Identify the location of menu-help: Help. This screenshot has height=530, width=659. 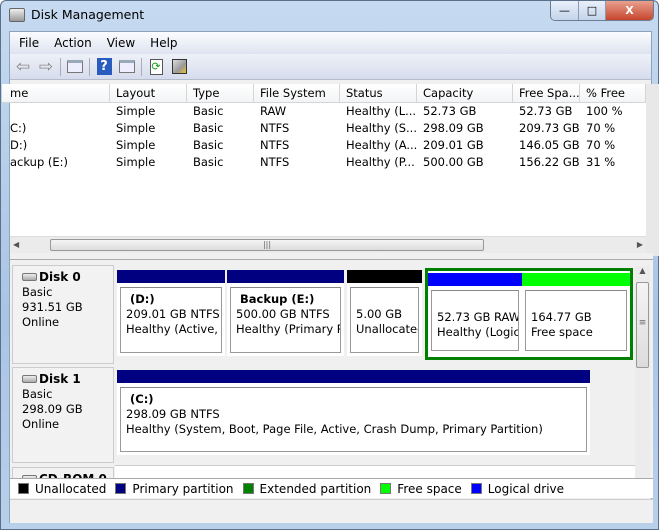
(163, 43).